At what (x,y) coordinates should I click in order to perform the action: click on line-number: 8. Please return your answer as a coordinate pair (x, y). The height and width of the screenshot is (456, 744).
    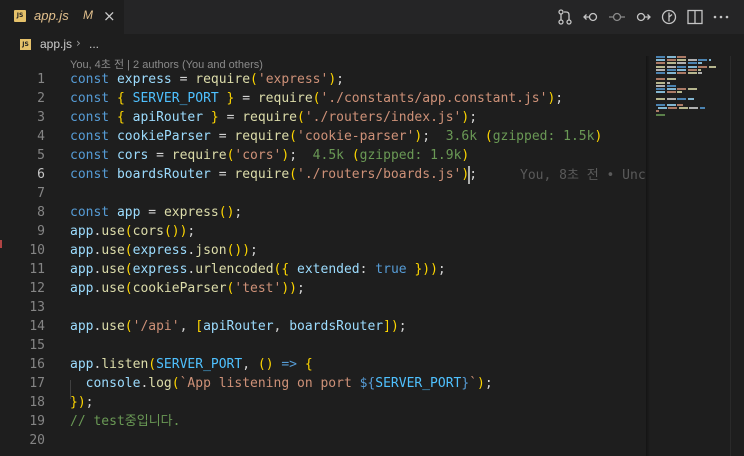
    Looking at the image, I should click on (41, 212).